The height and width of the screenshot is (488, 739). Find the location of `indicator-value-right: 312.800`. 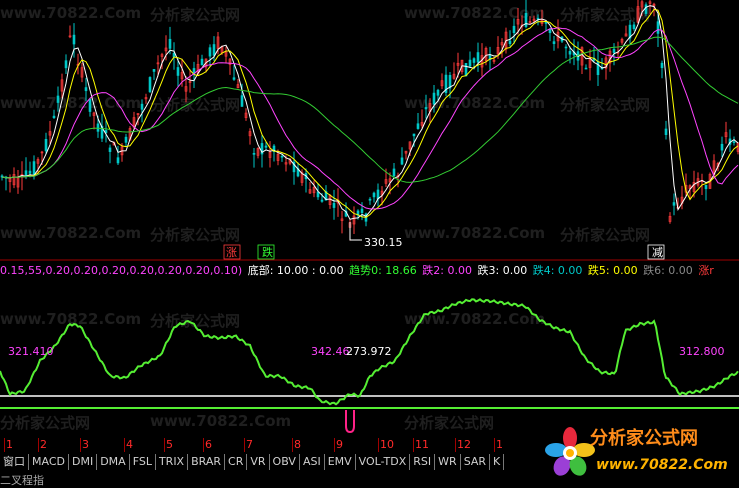

indicator-value-right: 312.800 is located at coordinates (702, 351).